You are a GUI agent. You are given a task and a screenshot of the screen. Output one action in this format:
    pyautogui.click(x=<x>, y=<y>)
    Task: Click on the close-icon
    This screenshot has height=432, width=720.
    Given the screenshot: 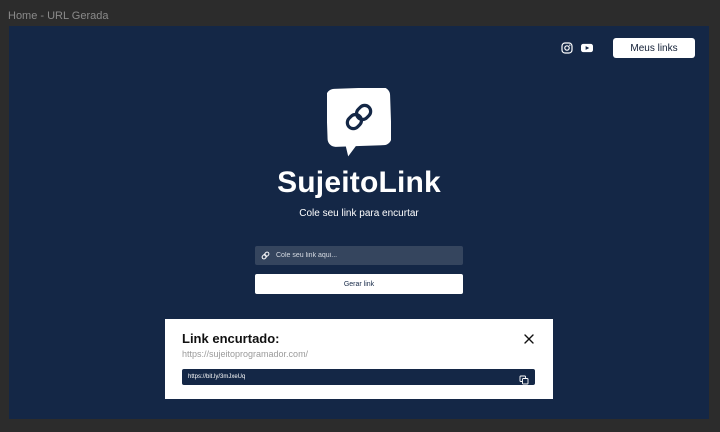 What is the action you would take?
    pyautogui.click(x=529, y=338)
    